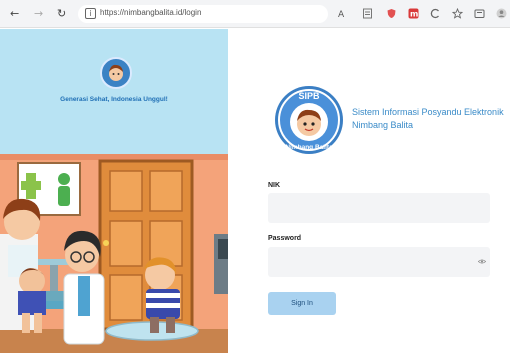 This screenshot has height=353, width=510. What do you see at coordinates (203, 14) in the screenshot?
I see `address-bar: i https://nimbangbalita.id/login` at bounding box center [203, 14].